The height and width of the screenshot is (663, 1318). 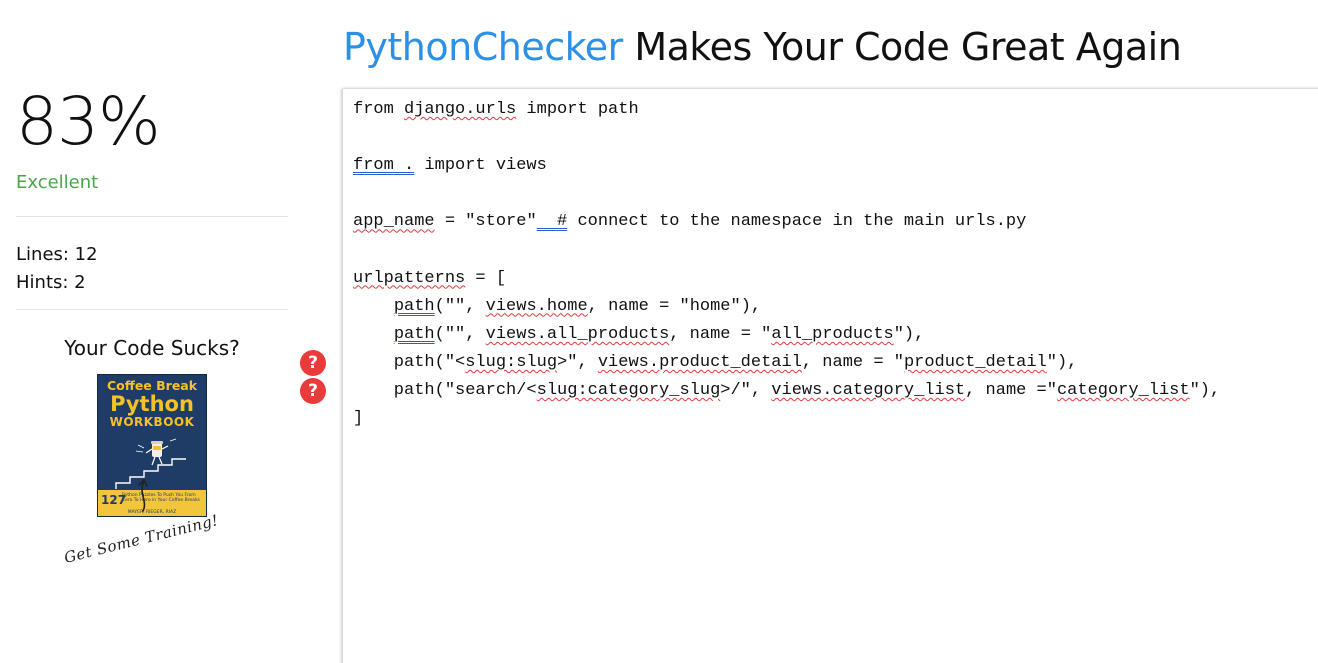 What do you see at coordinates (313, 391) in the screenshot?
I see `hint-marker-2: ?` at bounding box center [313, 391].